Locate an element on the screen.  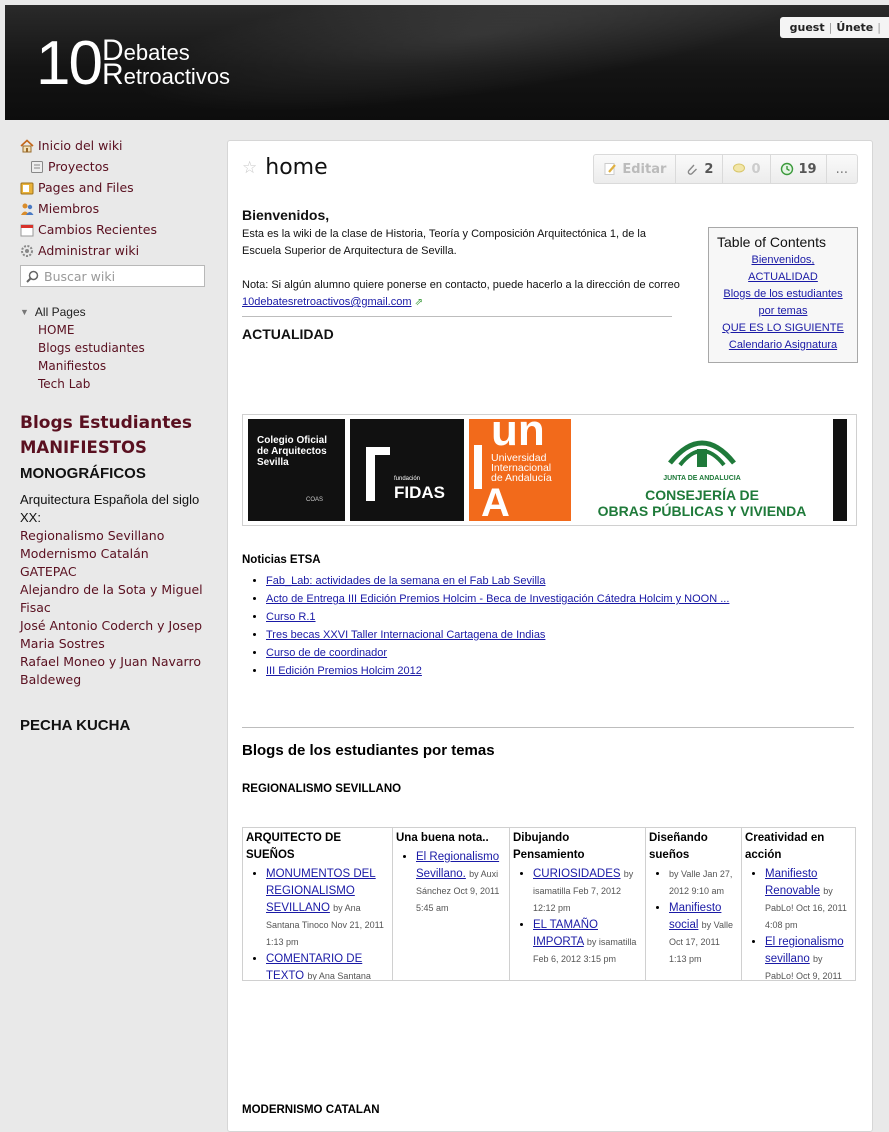
tree-item-manifiestos: Manifiestos is located at coordinates (120, 366).